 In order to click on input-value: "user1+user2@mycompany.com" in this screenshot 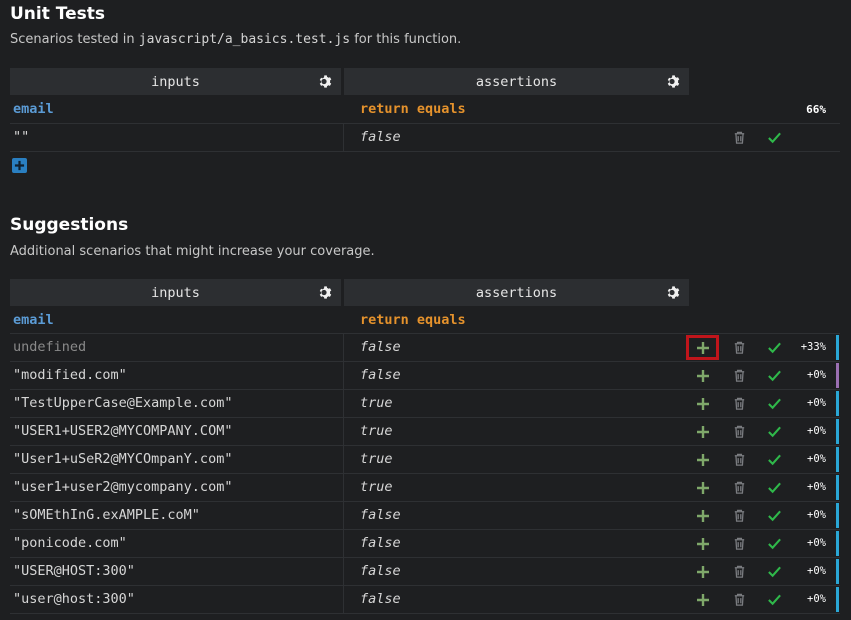, I will do `click(122, 487)`.